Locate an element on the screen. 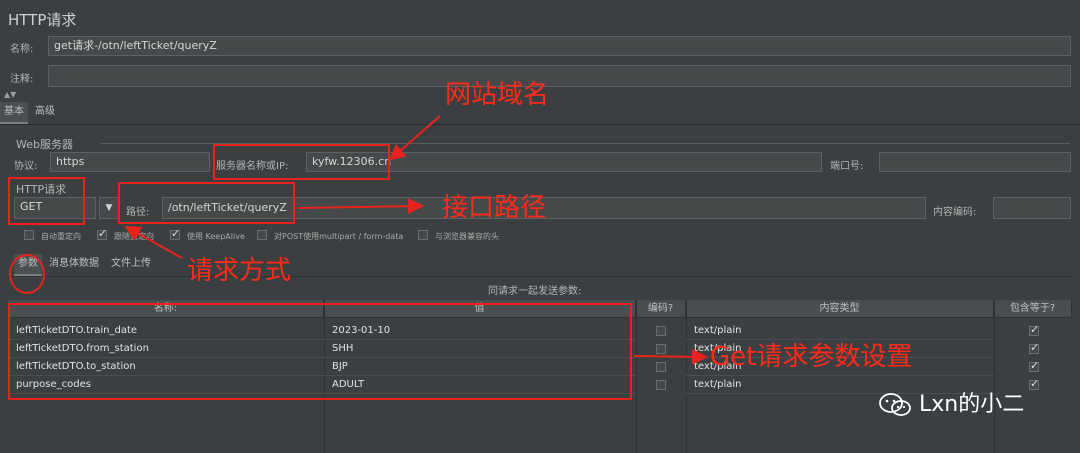 This screenshot has height=453, width=1080. params-arrow is located at coordinates (670, 356).